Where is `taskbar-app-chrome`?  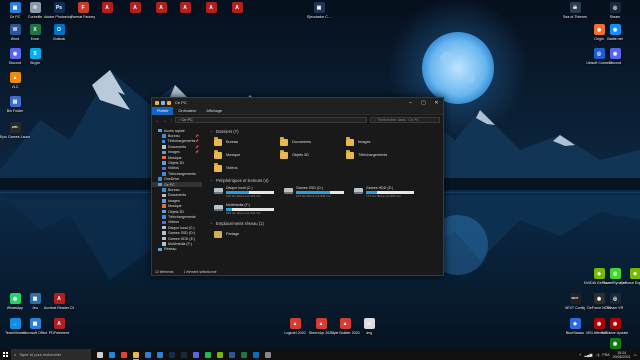 taskbar-app-chrome is located at coordinates (124, 354).